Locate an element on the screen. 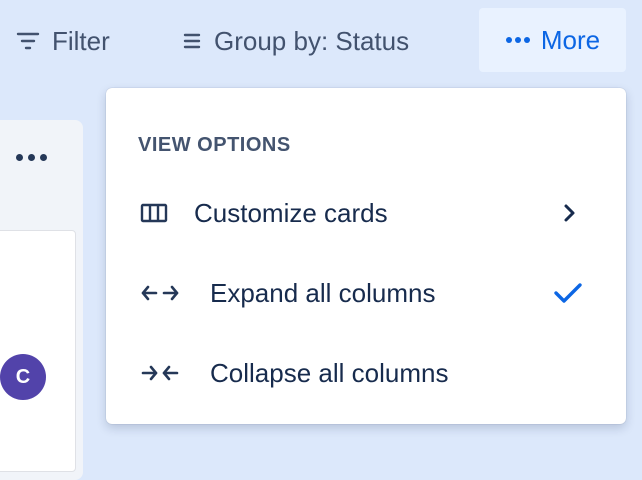 This screenshot has width=642, height=480. menu-item-customize-cards: Customize cards is located at coordinates (366, 213).